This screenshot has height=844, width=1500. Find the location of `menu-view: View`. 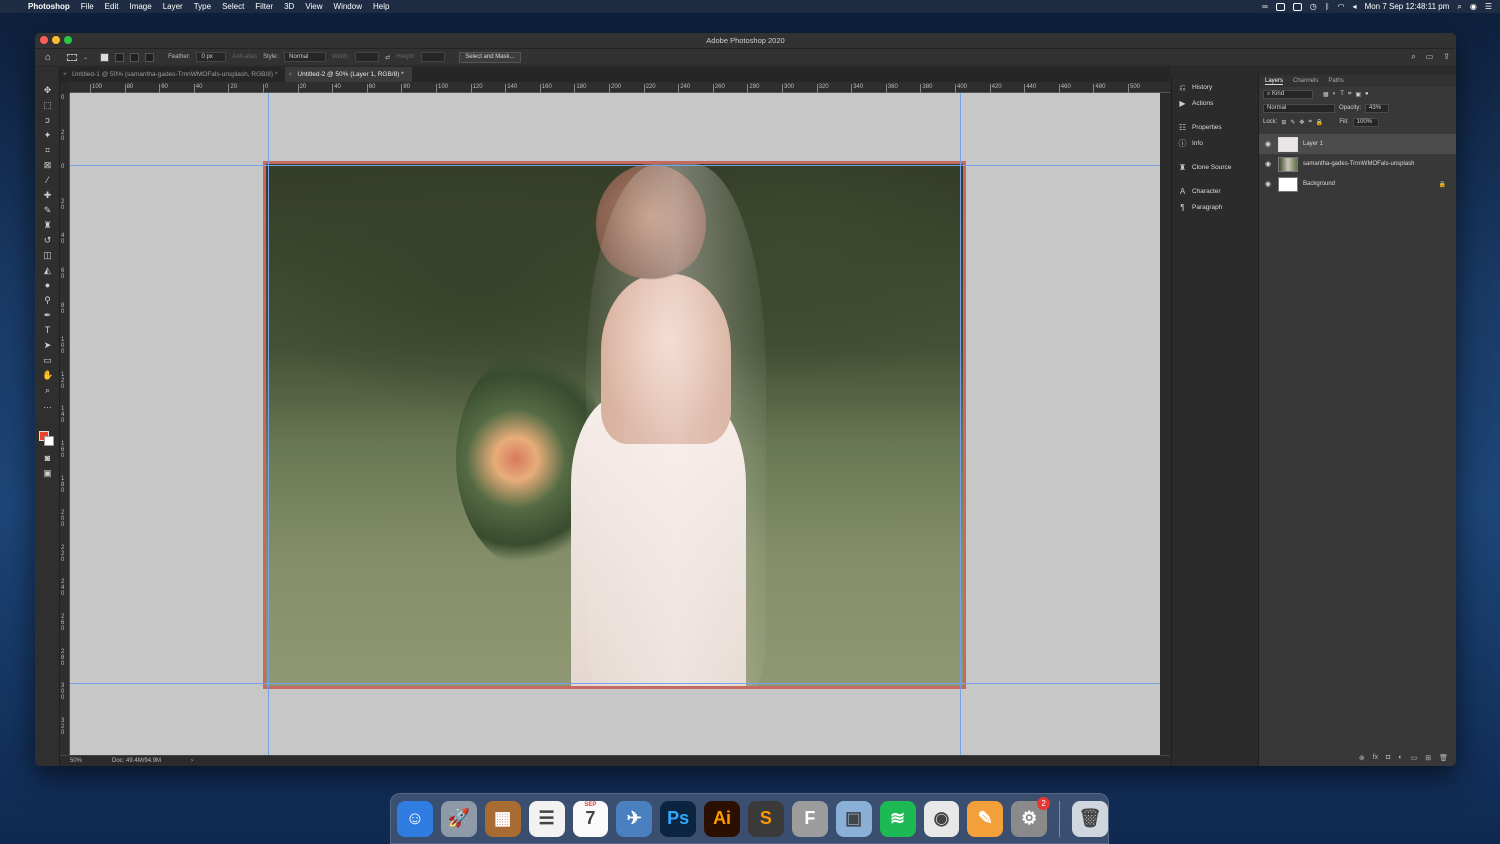

menu-view: View is located at coordinates (313, 6).